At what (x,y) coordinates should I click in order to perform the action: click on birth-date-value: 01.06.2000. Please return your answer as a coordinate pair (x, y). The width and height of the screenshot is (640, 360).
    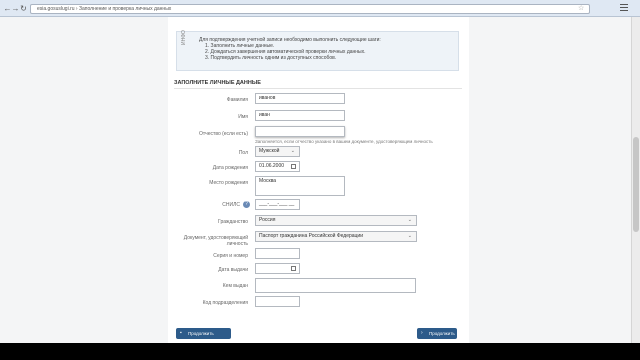
    Looking at the image, I should click on (272, 166).